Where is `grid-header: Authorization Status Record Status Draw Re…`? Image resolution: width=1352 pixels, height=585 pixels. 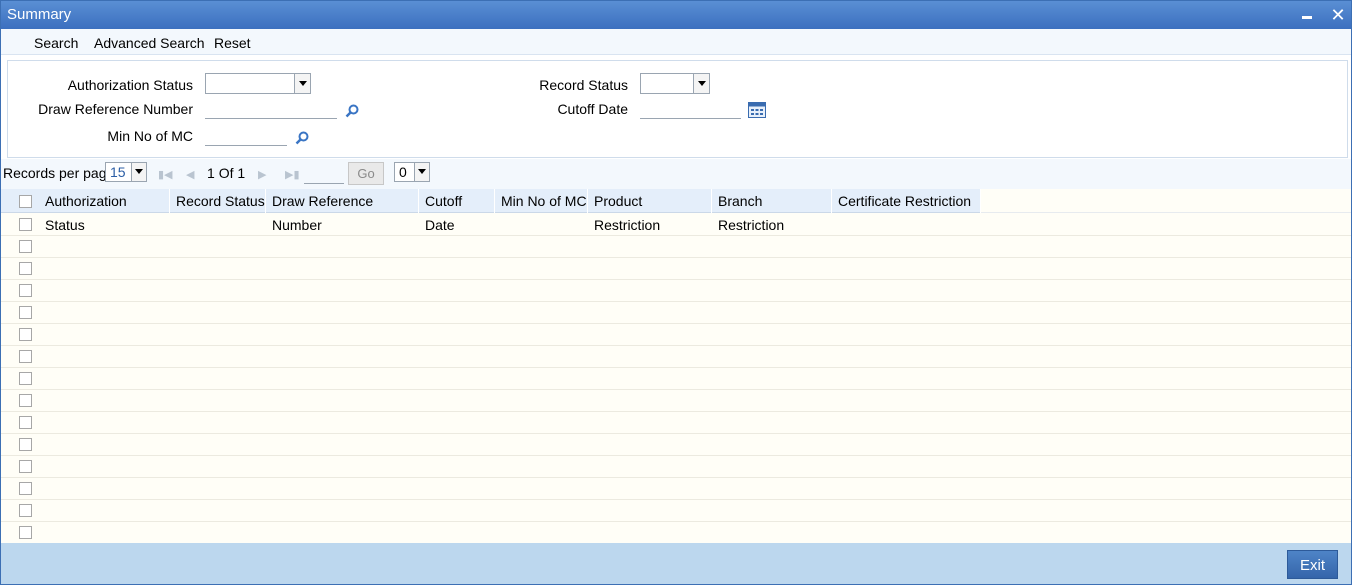
grid-header: Authorization Status Record Status Draw Re… is located at coordinates (491, 211).